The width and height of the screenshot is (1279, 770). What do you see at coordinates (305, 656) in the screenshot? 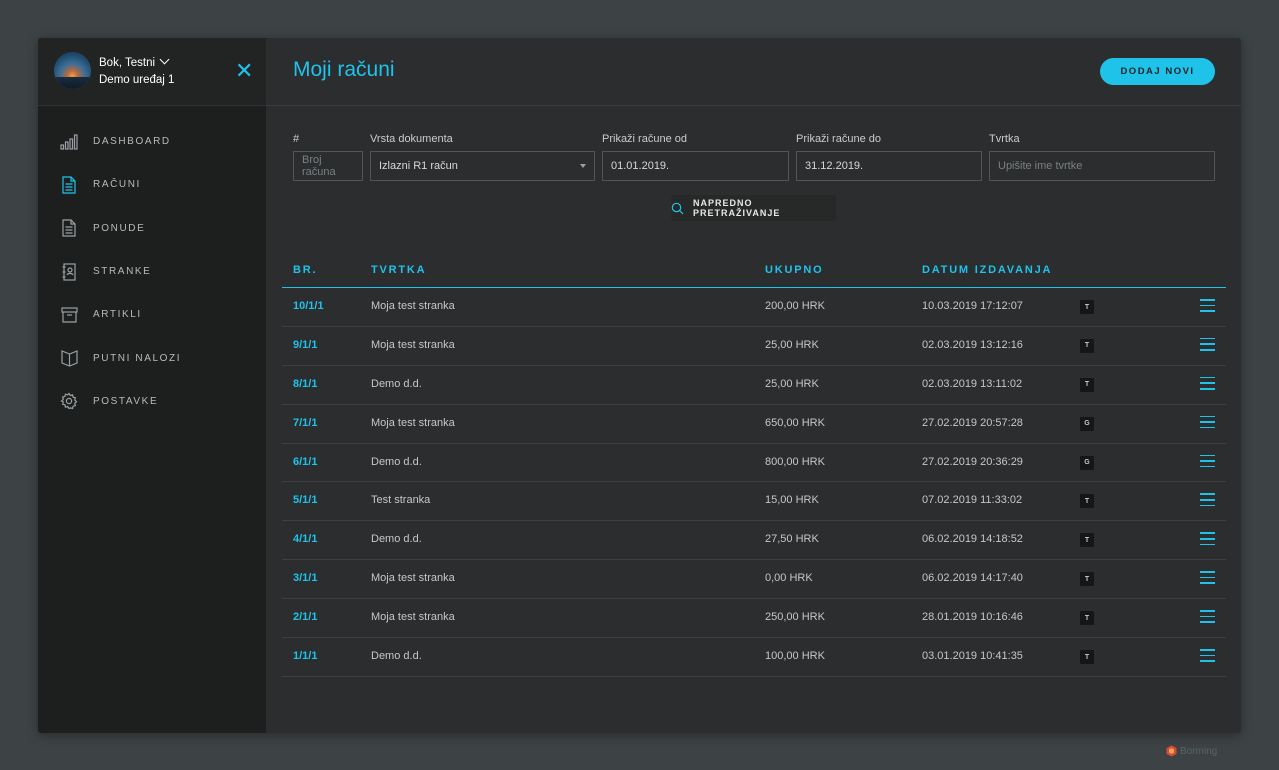
I see `invoice-number-link: 1/1/1` at bounding box center [305, 656].